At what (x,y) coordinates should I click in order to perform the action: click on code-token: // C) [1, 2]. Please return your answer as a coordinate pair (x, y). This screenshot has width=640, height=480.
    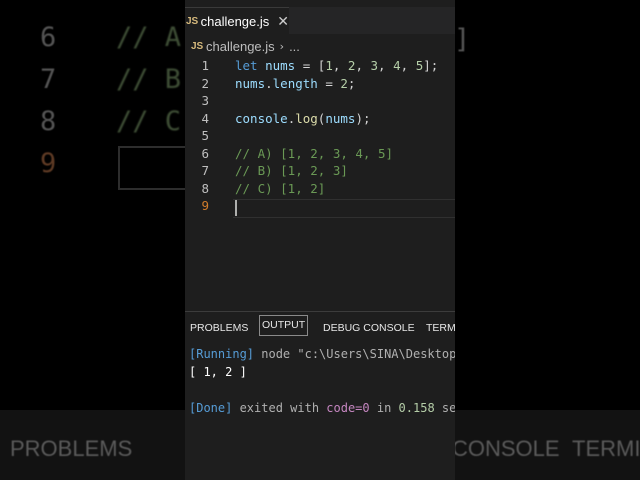
    Looking at the image, I should click on (280, 188).